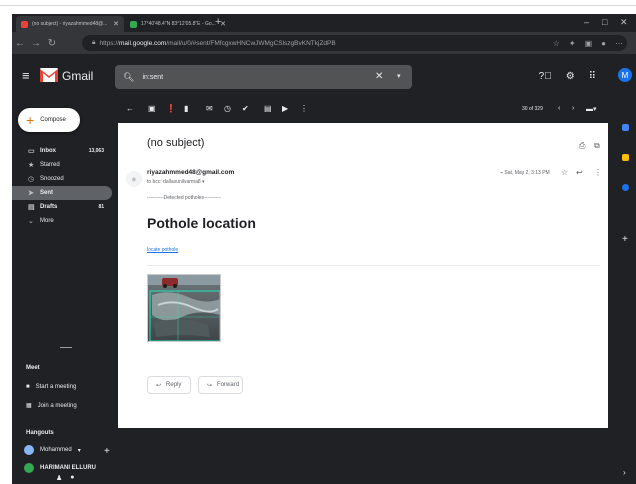 The width and height of the screenshot is (636, 484). I want to click on archive-icon: ▣, so click(152, 108).